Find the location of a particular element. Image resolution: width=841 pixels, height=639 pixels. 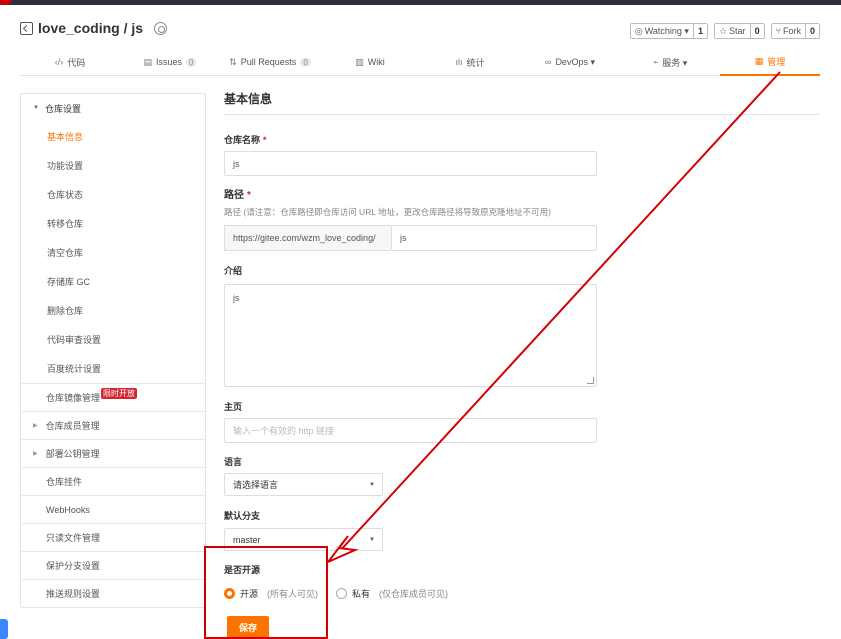

star-button: ☆ Star 0 is located at coordinates (739, 31).